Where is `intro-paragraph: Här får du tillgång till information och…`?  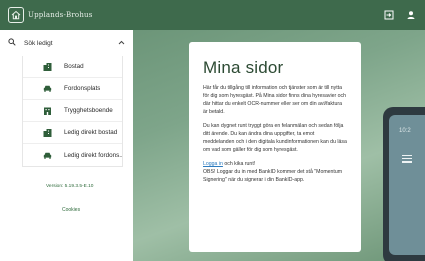 intro-paragraph: Här får du tillgång till information och… is located at coordinates (275, 100).